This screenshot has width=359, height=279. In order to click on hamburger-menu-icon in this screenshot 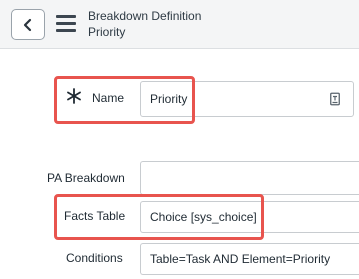, I will do `click(66, 23)`.